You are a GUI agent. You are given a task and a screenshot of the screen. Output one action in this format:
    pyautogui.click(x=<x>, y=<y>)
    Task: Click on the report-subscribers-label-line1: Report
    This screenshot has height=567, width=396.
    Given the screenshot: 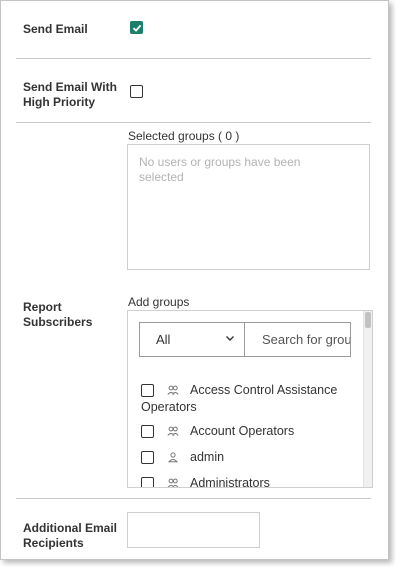 What is the action you would take?
    pyautogui.click(x=42, y=307)
    